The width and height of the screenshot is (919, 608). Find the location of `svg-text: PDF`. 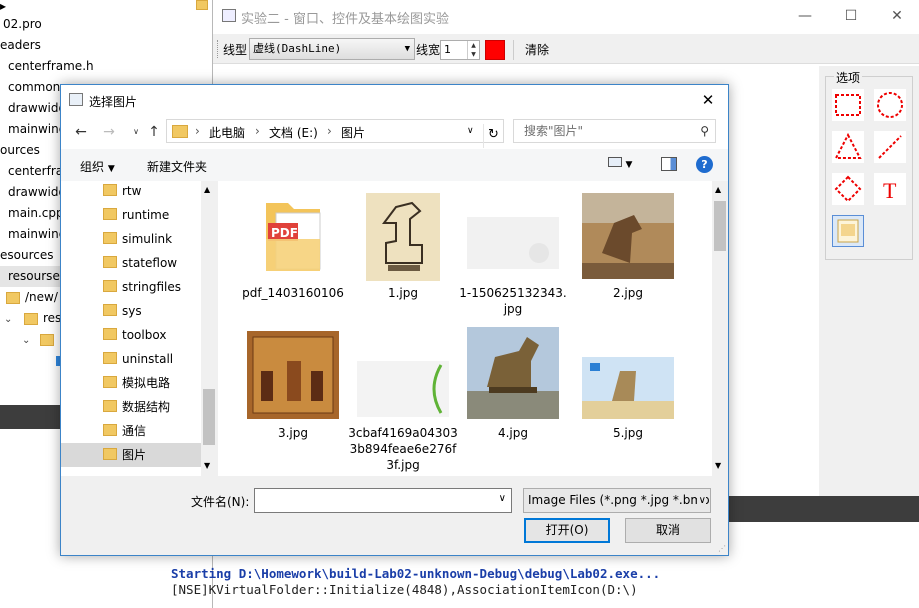

svg-text: PDF is located at coordinates (284, 233).